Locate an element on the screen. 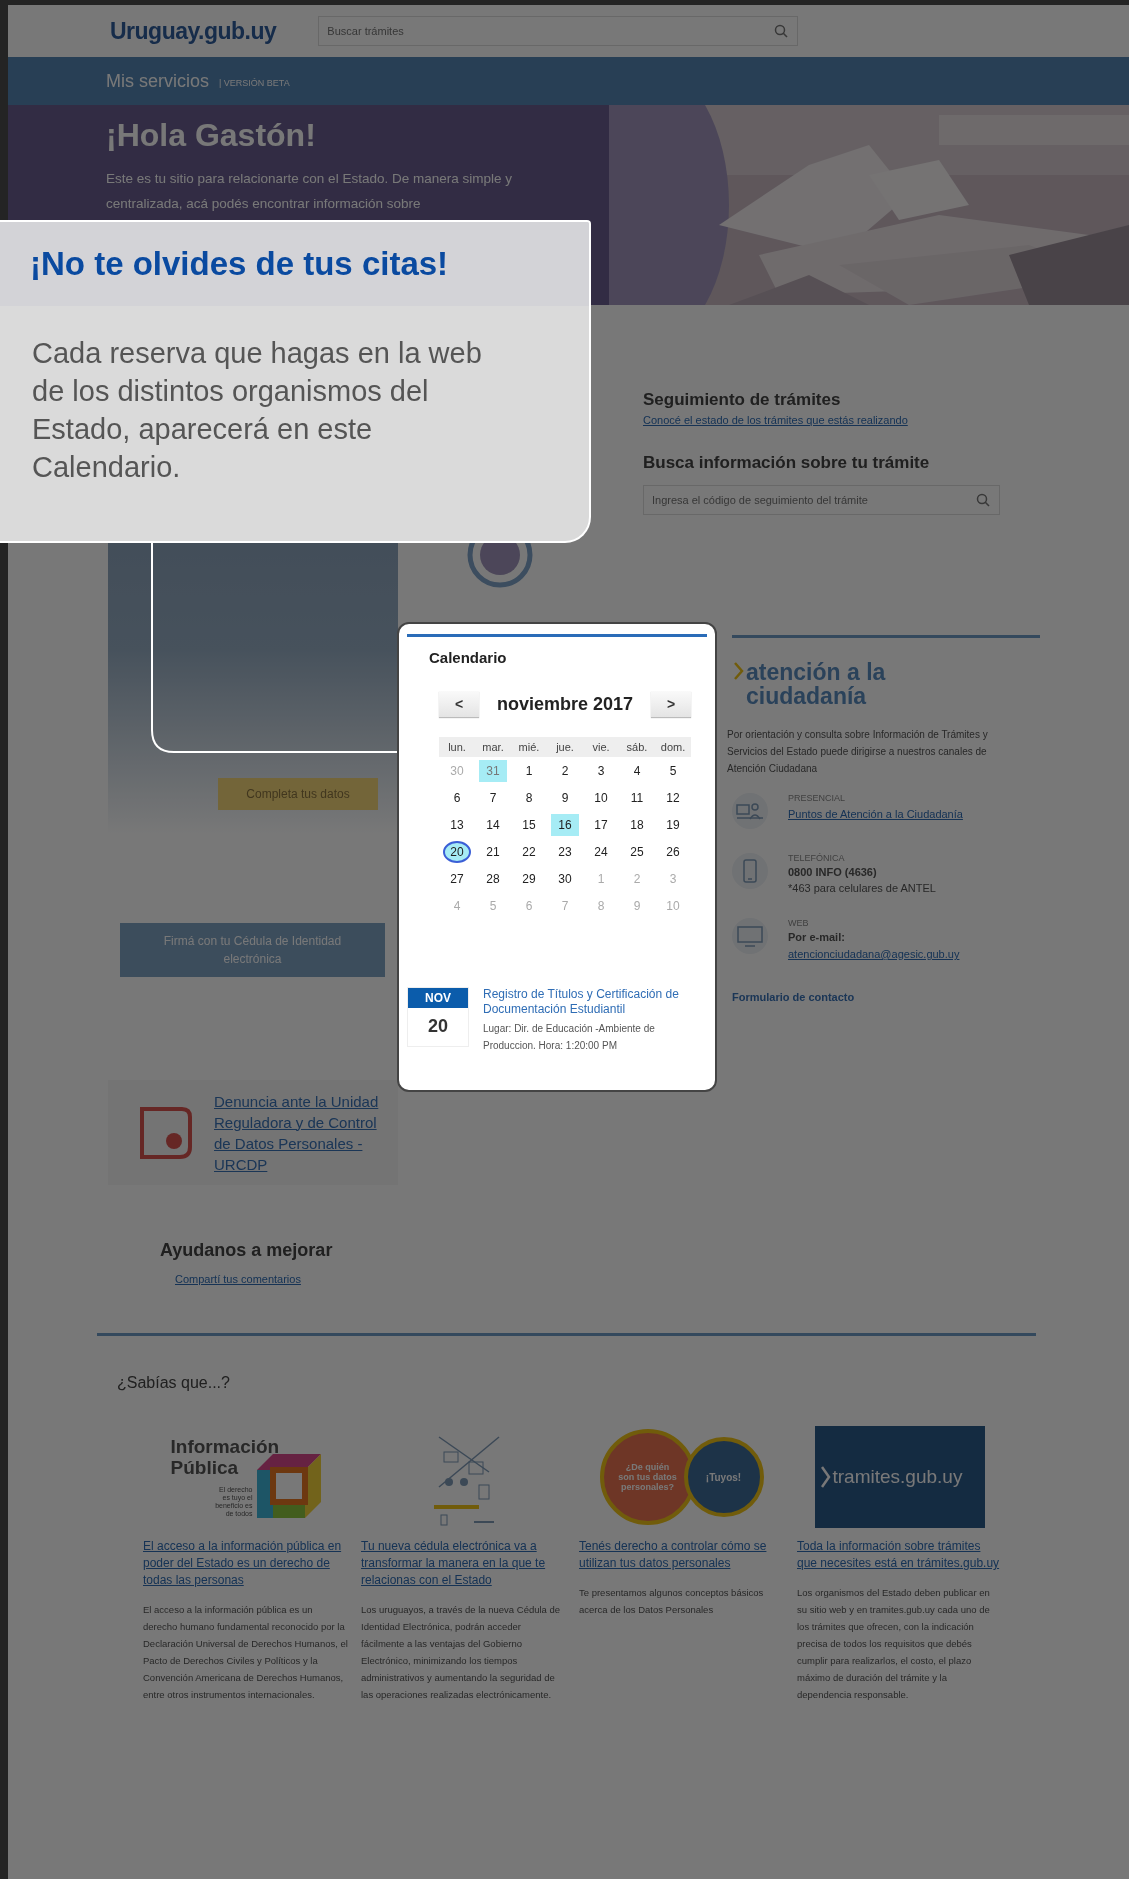 This screenshot has height=1879, width=1129. calendar-day: 22 is located at coordinates (529, 851).